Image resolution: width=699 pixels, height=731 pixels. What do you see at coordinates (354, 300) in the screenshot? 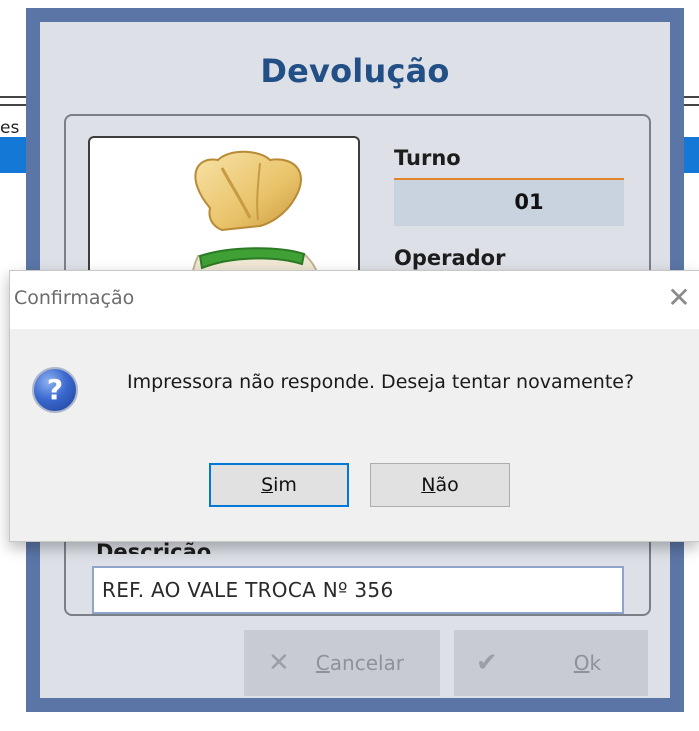
I see `dialog-titlebar: Confirmação ✕` at bounding box center [354, 300].